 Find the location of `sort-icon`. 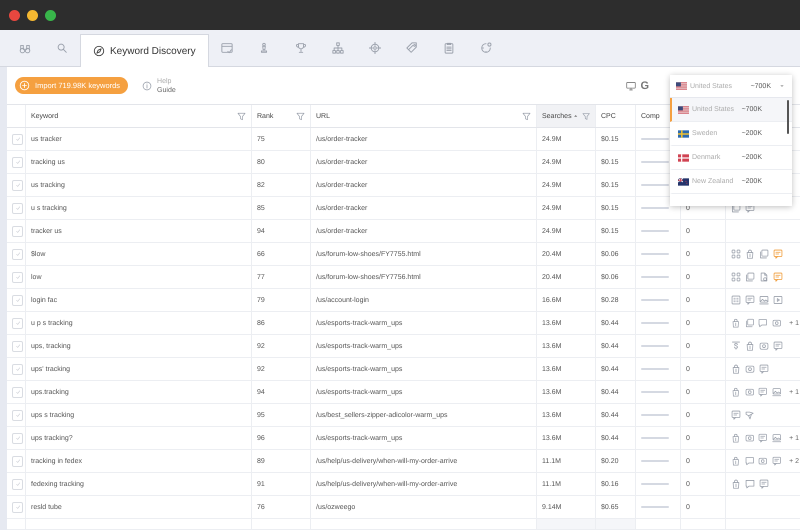

sort-icon is located at coordinates (575, 116).